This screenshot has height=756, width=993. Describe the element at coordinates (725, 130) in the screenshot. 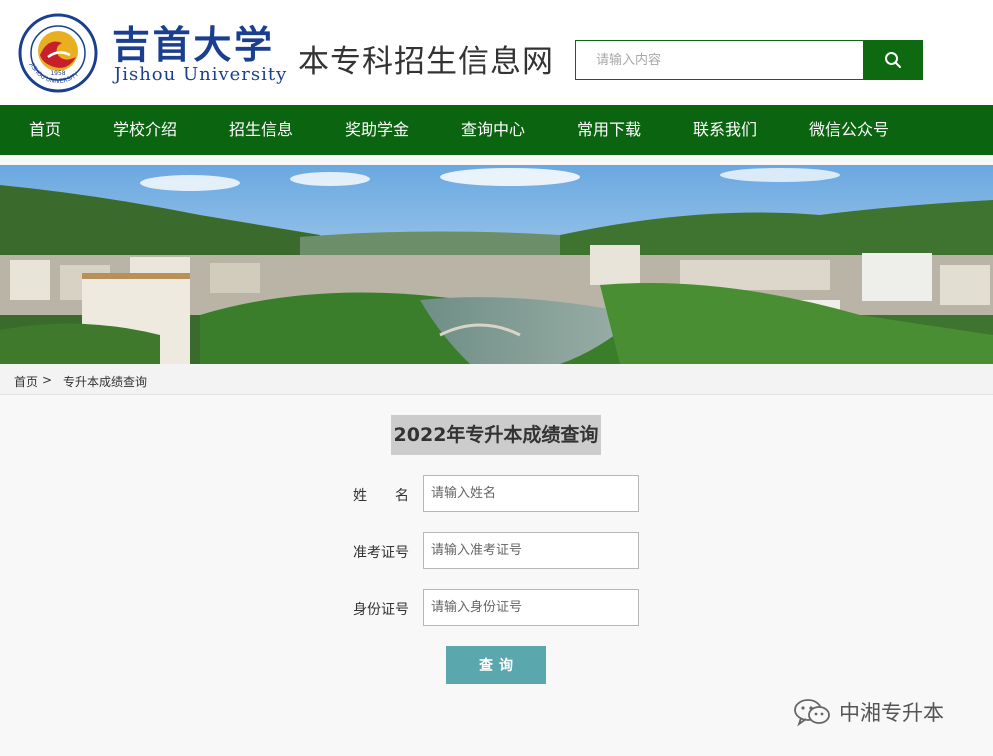

I see `nav-item-contact: 联系我们` at that location.